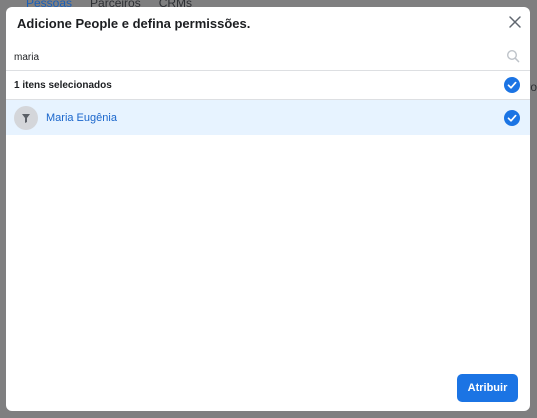  I want to click on assign-button: Atribuir, so click(487, 388).